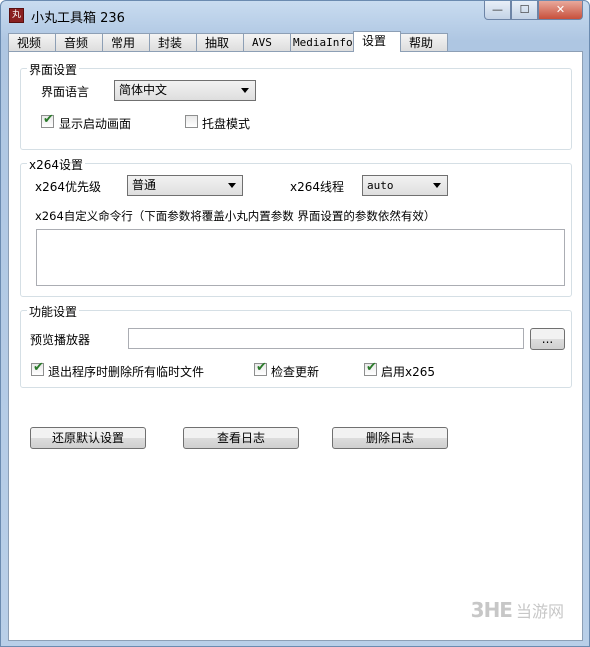 This screenshot has width=590, height=647. Describe the element at coordinates (220, 42) in the screenshot. I see `tab-extract: 抽取` at that location.